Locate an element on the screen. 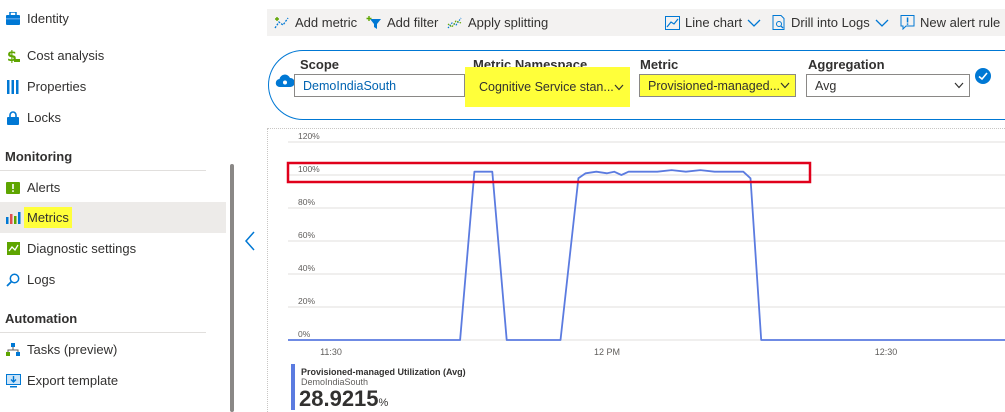  legend-series-name: Provisioned-managed Utilization (Avg) is located at coordinates (383, 372).